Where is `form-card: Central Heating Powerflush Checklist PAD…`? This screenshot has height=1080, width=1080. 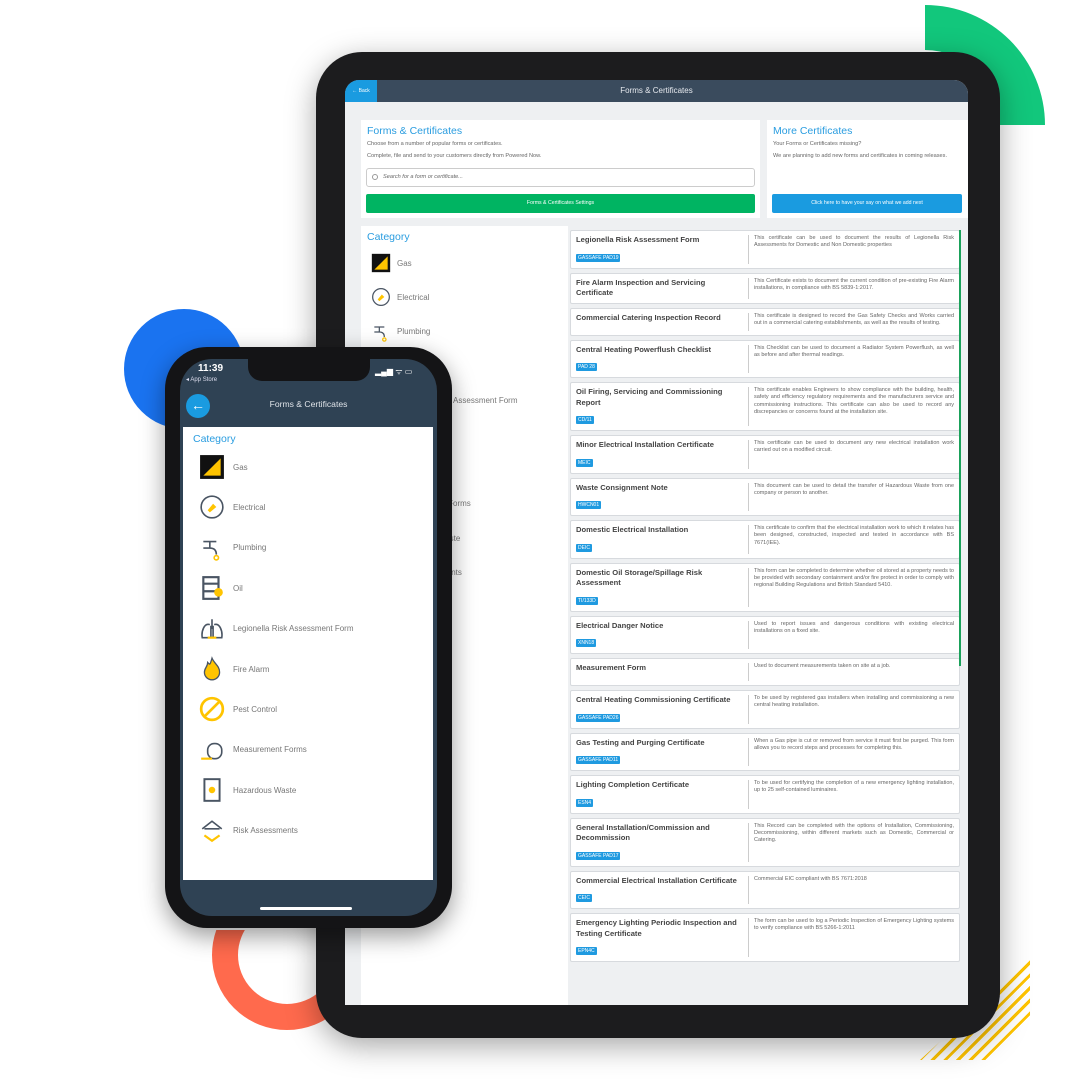
form-card: Central Heating Powerflush Checklist PAD… is located at coordinates (765, 358).